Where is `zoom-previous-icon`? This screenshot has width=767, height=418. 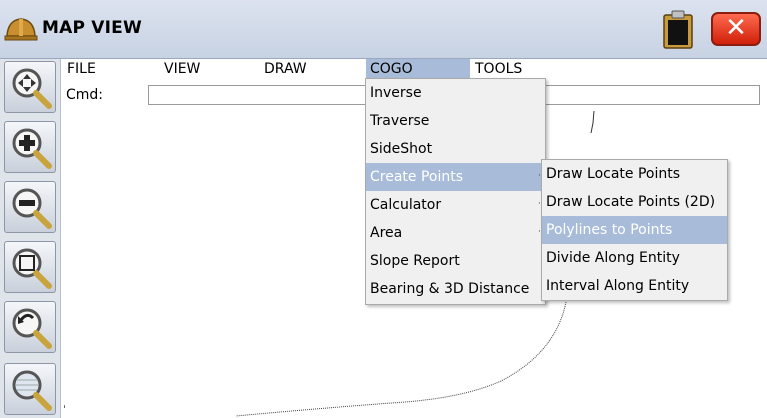
zoom-previous-icon is located at coordinates (32, 328).